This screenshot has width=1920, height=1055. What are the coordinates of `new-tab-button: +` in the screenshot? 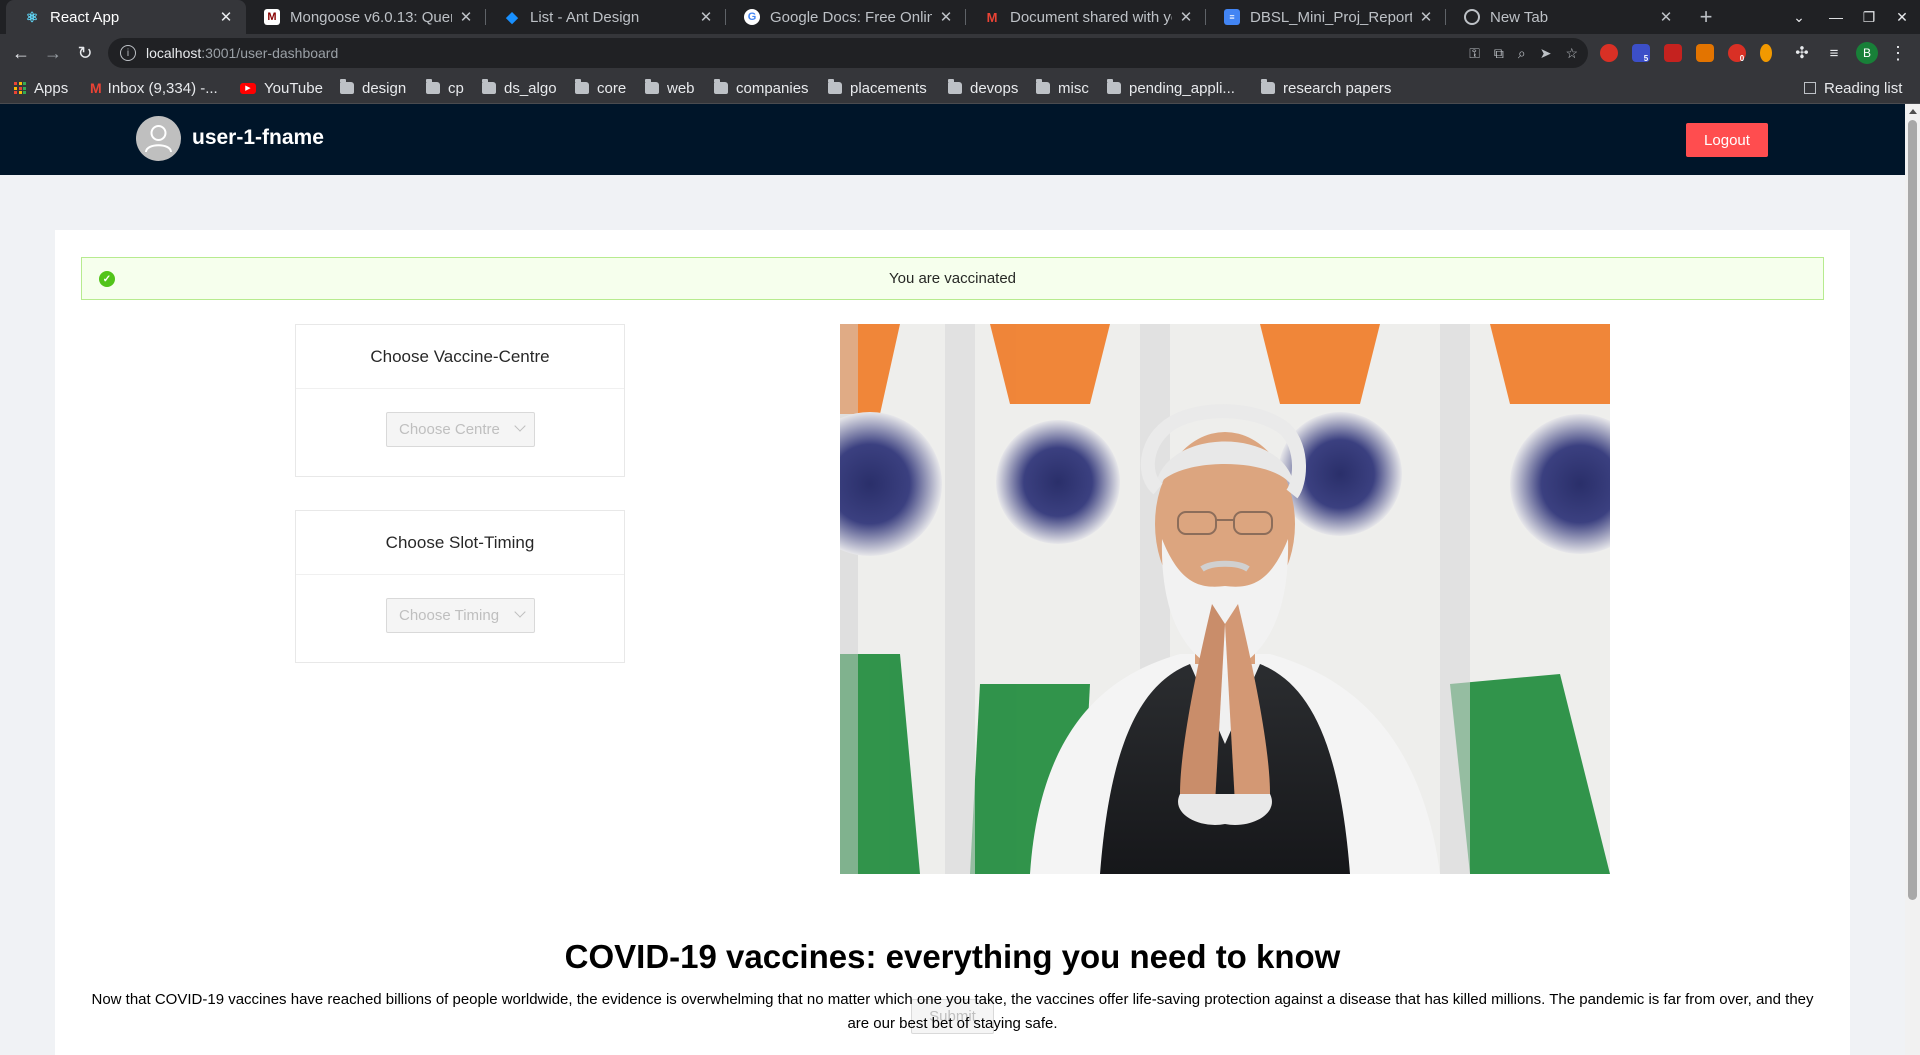 It's located at (1706, 17).